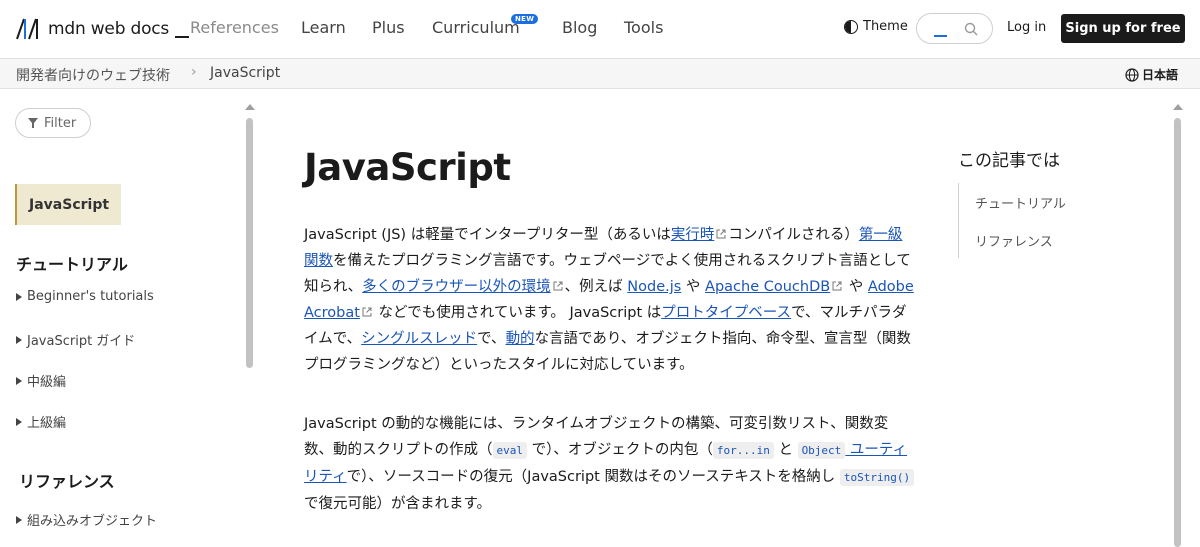 This screenshot has width=1200, height=547. I want to click on sidebar-item-javascript: JavaScript, so click(68, 204).